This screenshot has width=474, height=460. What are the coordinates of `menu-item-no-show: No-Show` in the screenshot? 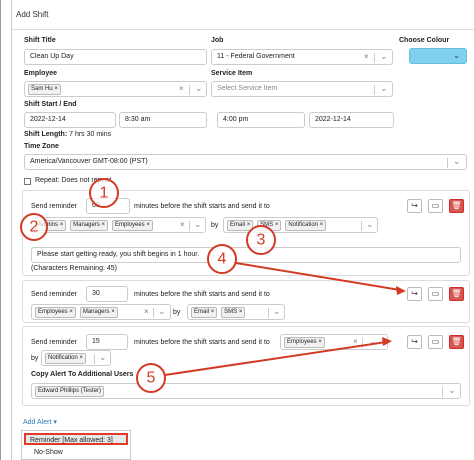 It's located at (48, 452).